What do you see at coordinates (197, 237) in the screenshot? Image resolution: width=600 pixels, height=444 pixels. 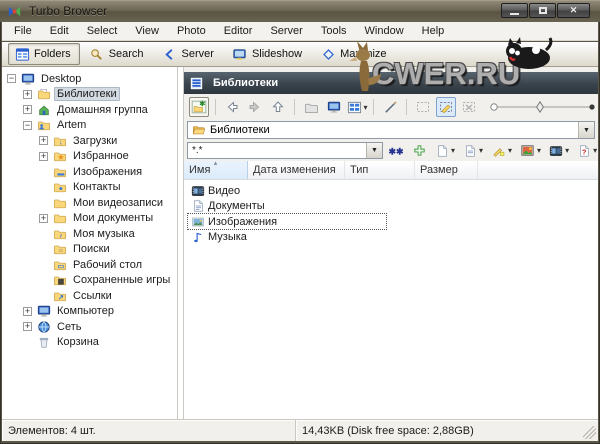 I see `music-file-icon` at bounding box center [197, 237].